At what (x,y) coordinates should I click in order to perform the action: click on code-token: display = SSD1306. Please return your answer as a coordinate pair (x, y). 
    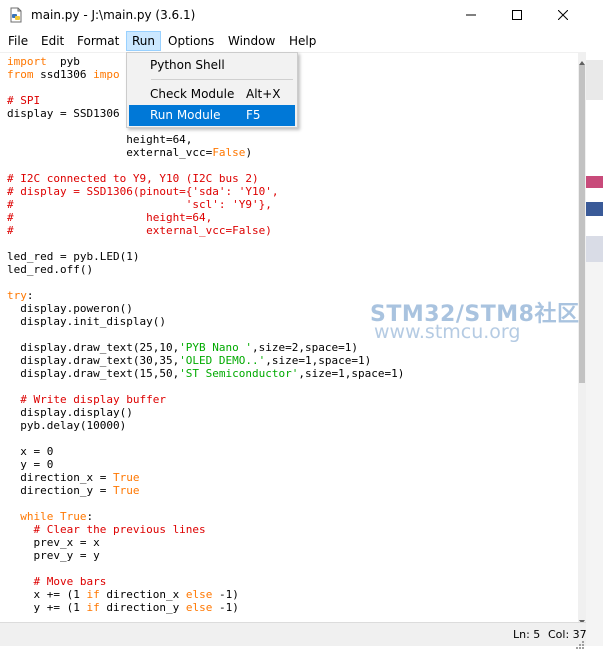
    Looking at the image, I should click on (63, 113).